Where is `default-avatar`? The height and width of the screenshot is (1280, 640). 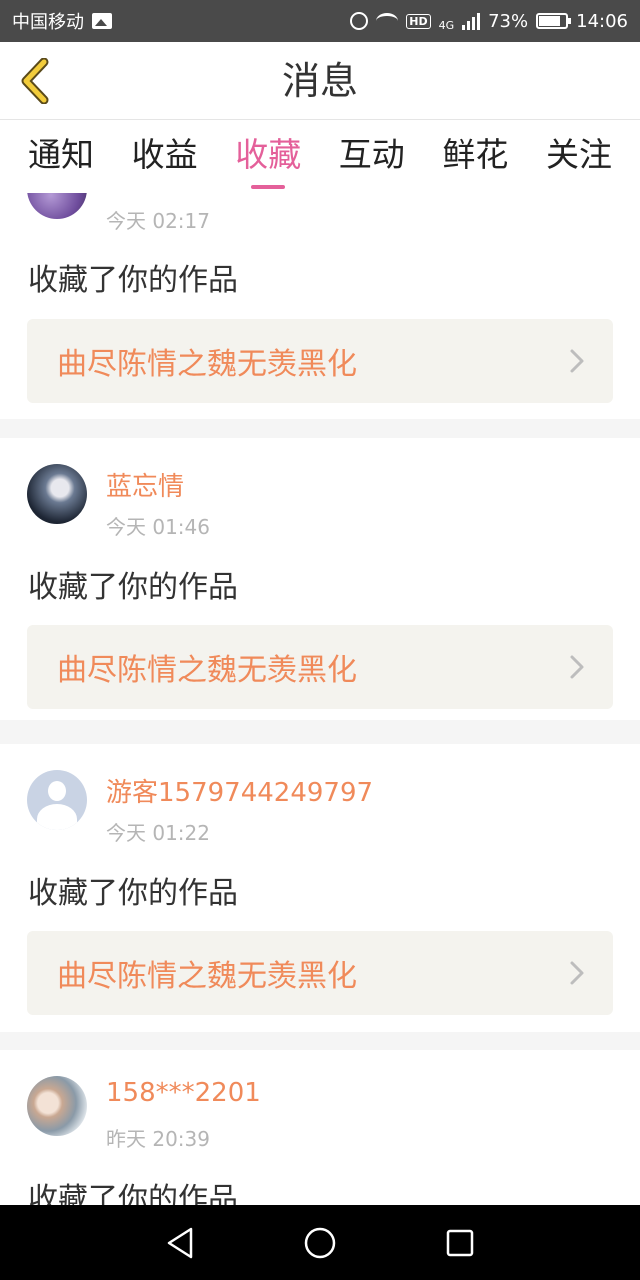 default-avatar is located at coordinates (57, 800).